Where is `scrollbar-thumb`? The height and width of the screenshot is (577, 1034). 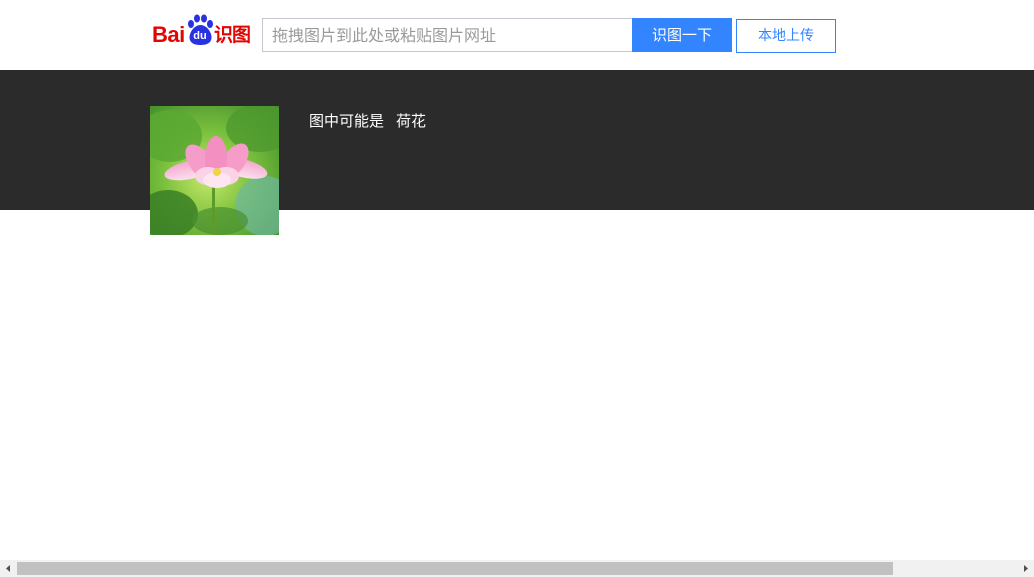
scrollbar-thumb is located at coordinates (455, 568).